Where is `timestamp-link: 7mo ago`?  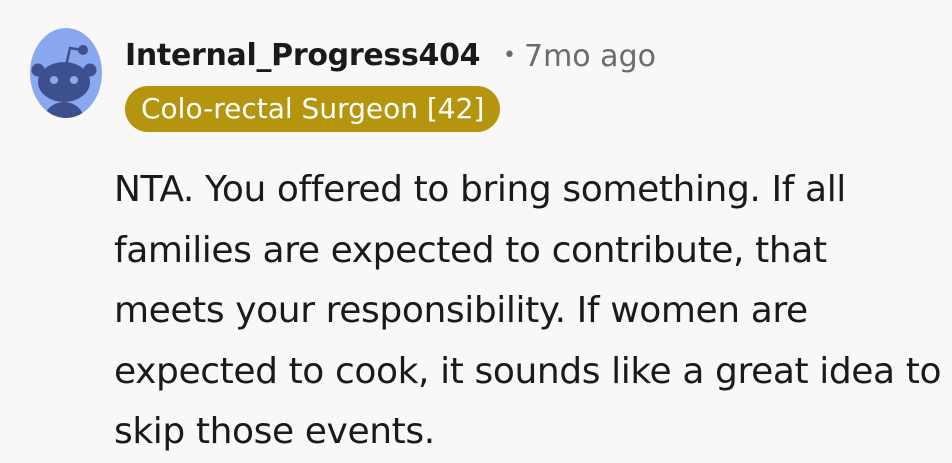 timestamp-link: 7mo ago is located at coordinates (590, 56).